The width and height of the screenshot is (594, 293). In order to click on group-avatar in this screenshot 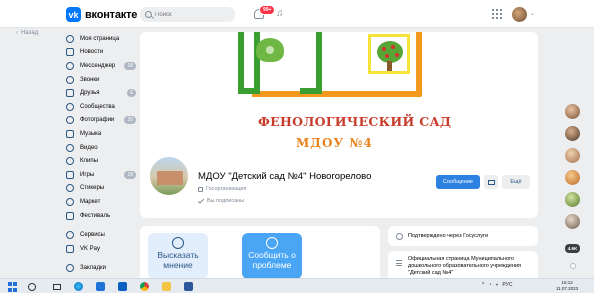, I will do `click(169, 176)`.